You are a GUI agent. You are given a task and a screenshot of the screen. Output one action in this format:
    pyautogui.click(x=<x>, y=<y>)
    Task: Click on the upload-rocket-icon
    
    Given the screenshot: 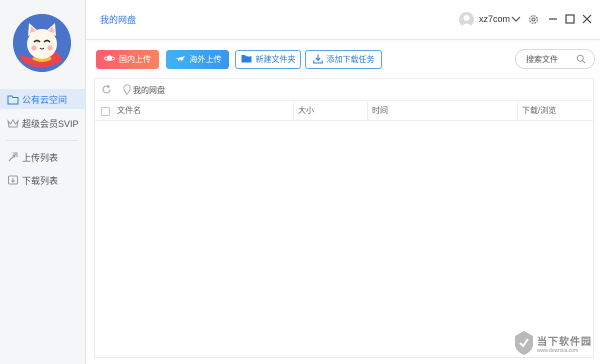 What is the action you would take?
    pyautogui.click(x=13, y=157)
    